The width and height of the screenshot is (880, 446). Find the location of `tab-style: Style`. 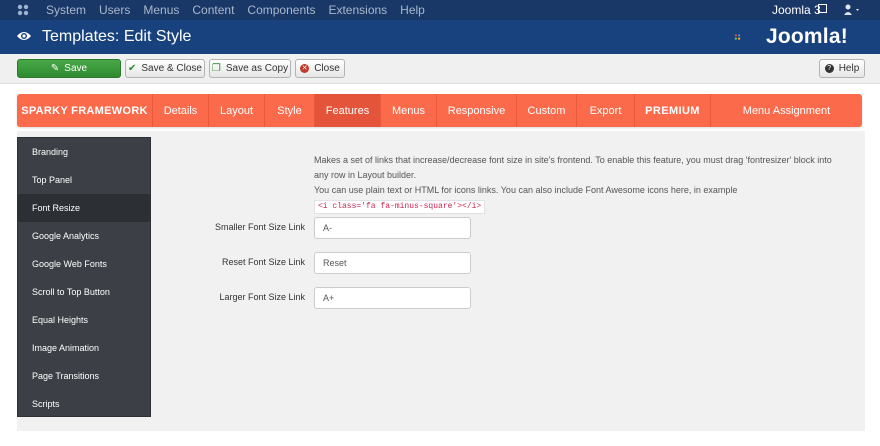

tab-style: Style is located at coordinates (290, 110).